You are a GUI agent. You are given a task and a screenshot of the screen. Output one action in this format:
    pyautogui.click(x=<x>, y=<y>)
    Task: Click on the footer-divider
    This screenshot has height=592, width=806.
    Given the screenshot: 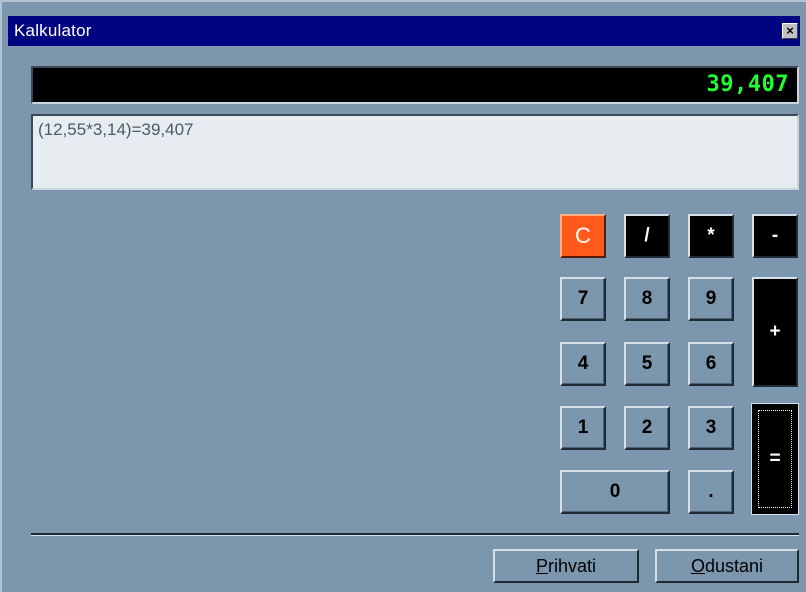 What is the action you would take?
    pyautogui.click(x=415, y=534)
    